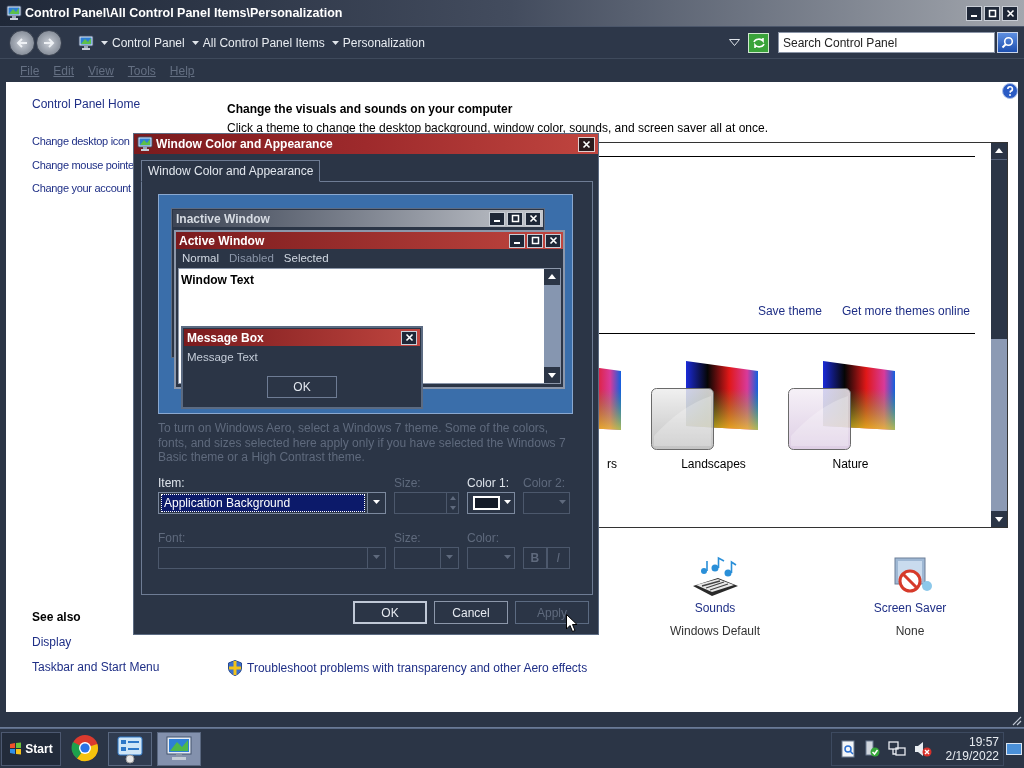 This screenshot has width=1024, height=768. I want to click on start-button: Start, so click(31, 748).